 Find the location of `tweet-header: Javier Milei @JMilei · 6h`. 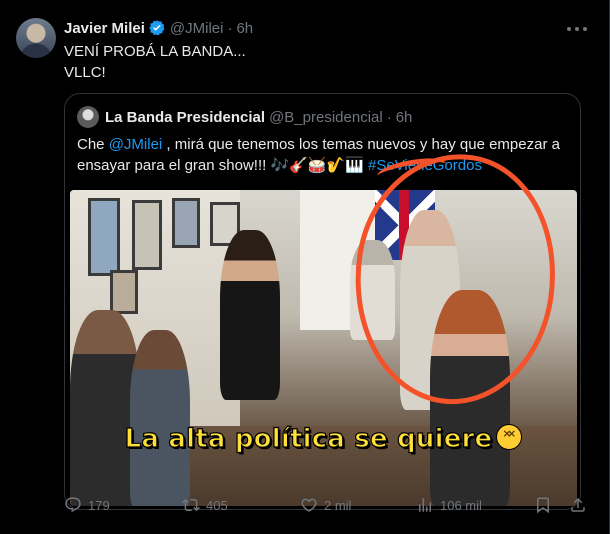

tweet-header: Javier Milei @JMilei · 6h is located at coordinates (158, 28).